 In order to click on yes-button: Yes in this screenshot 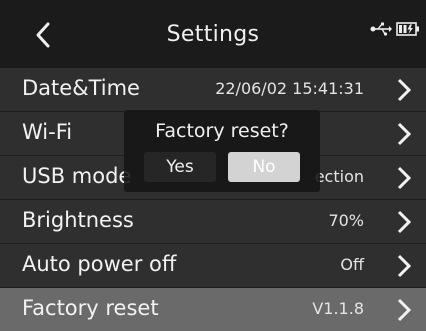, I will do `click(180, 167)`.